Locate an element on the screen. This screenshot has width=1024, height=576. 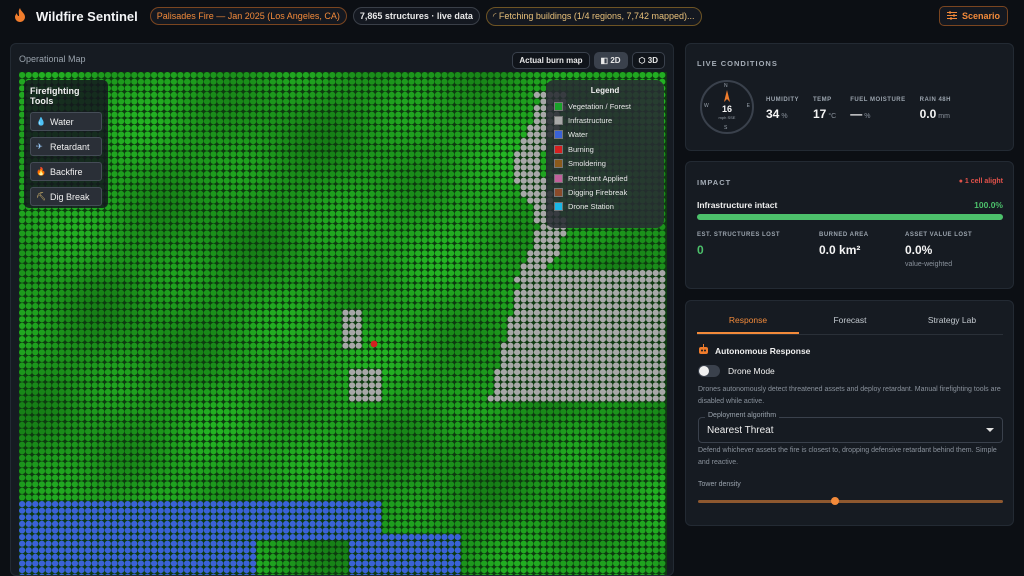
view-3d-button: ⬡ 3D is located at coordinates (648, 60).